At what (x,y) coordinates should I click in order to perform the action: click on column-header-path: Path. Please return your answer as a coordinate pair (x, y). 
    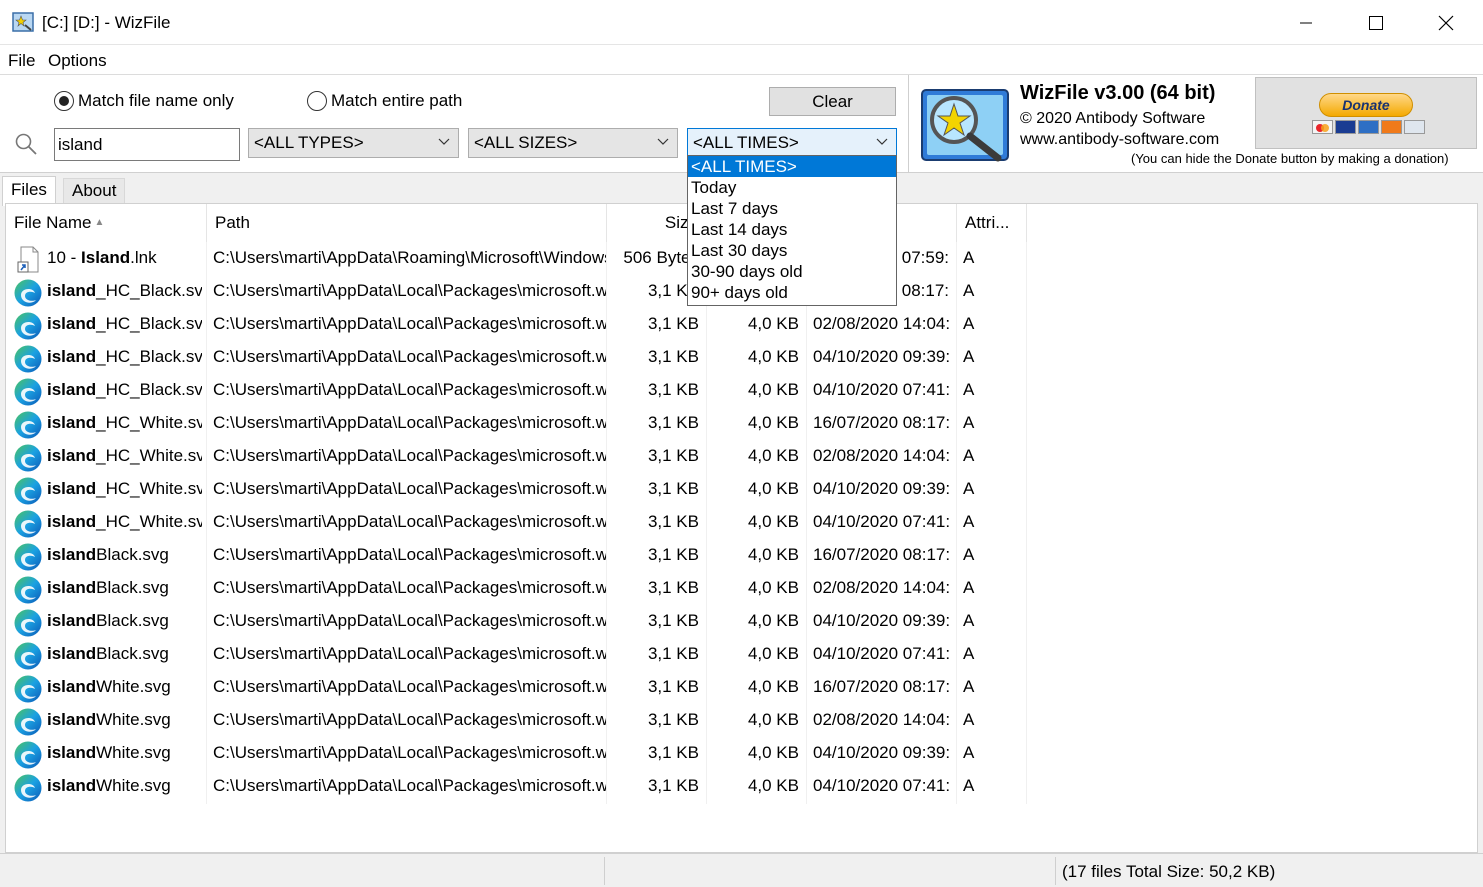
    Looking at the image, I should click on (407, 223).